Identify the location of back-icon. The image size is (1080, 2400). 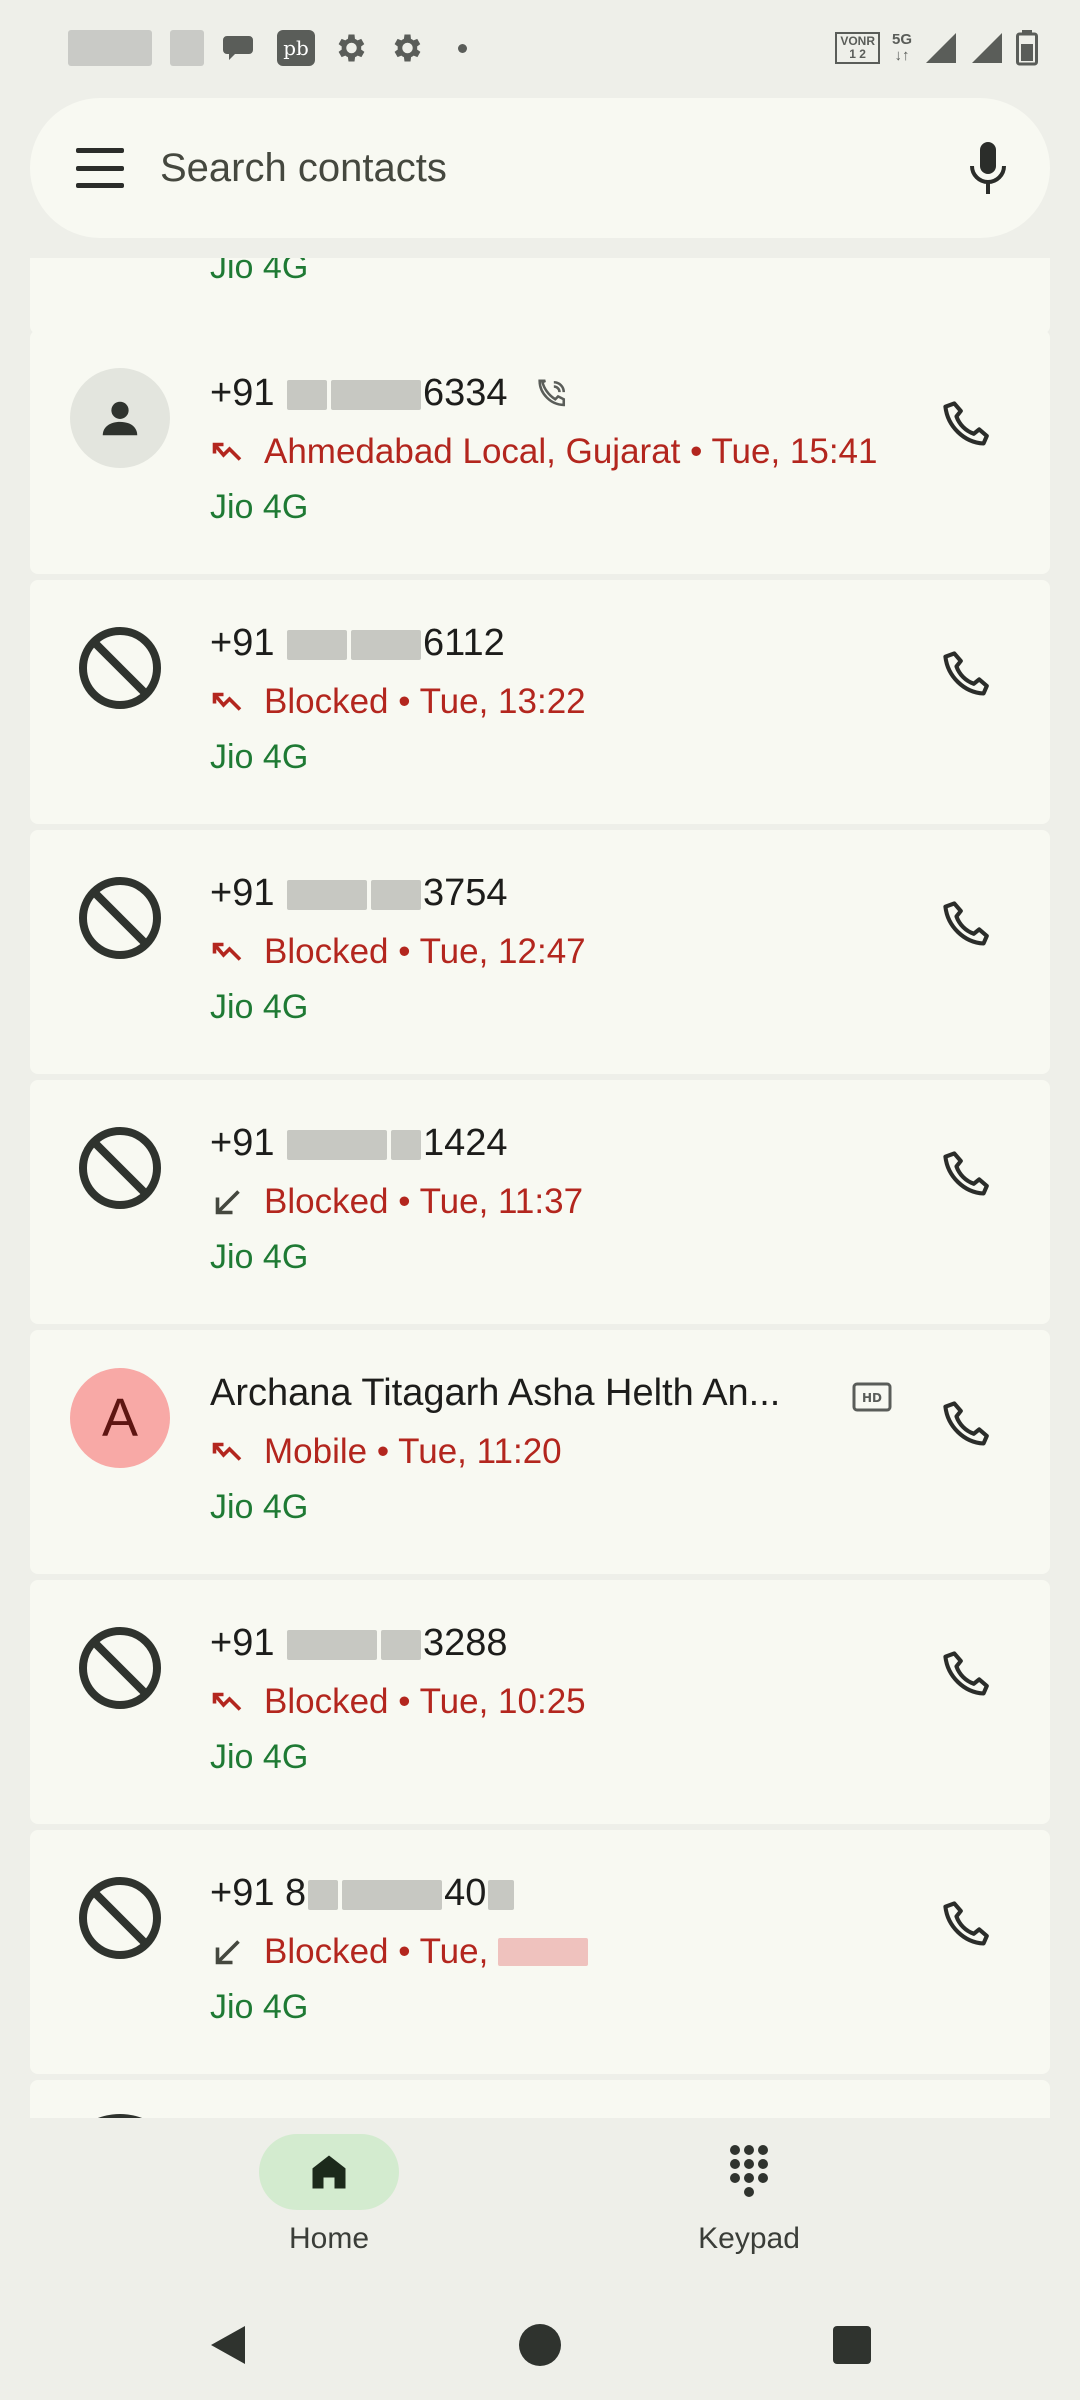
(228, 2345).